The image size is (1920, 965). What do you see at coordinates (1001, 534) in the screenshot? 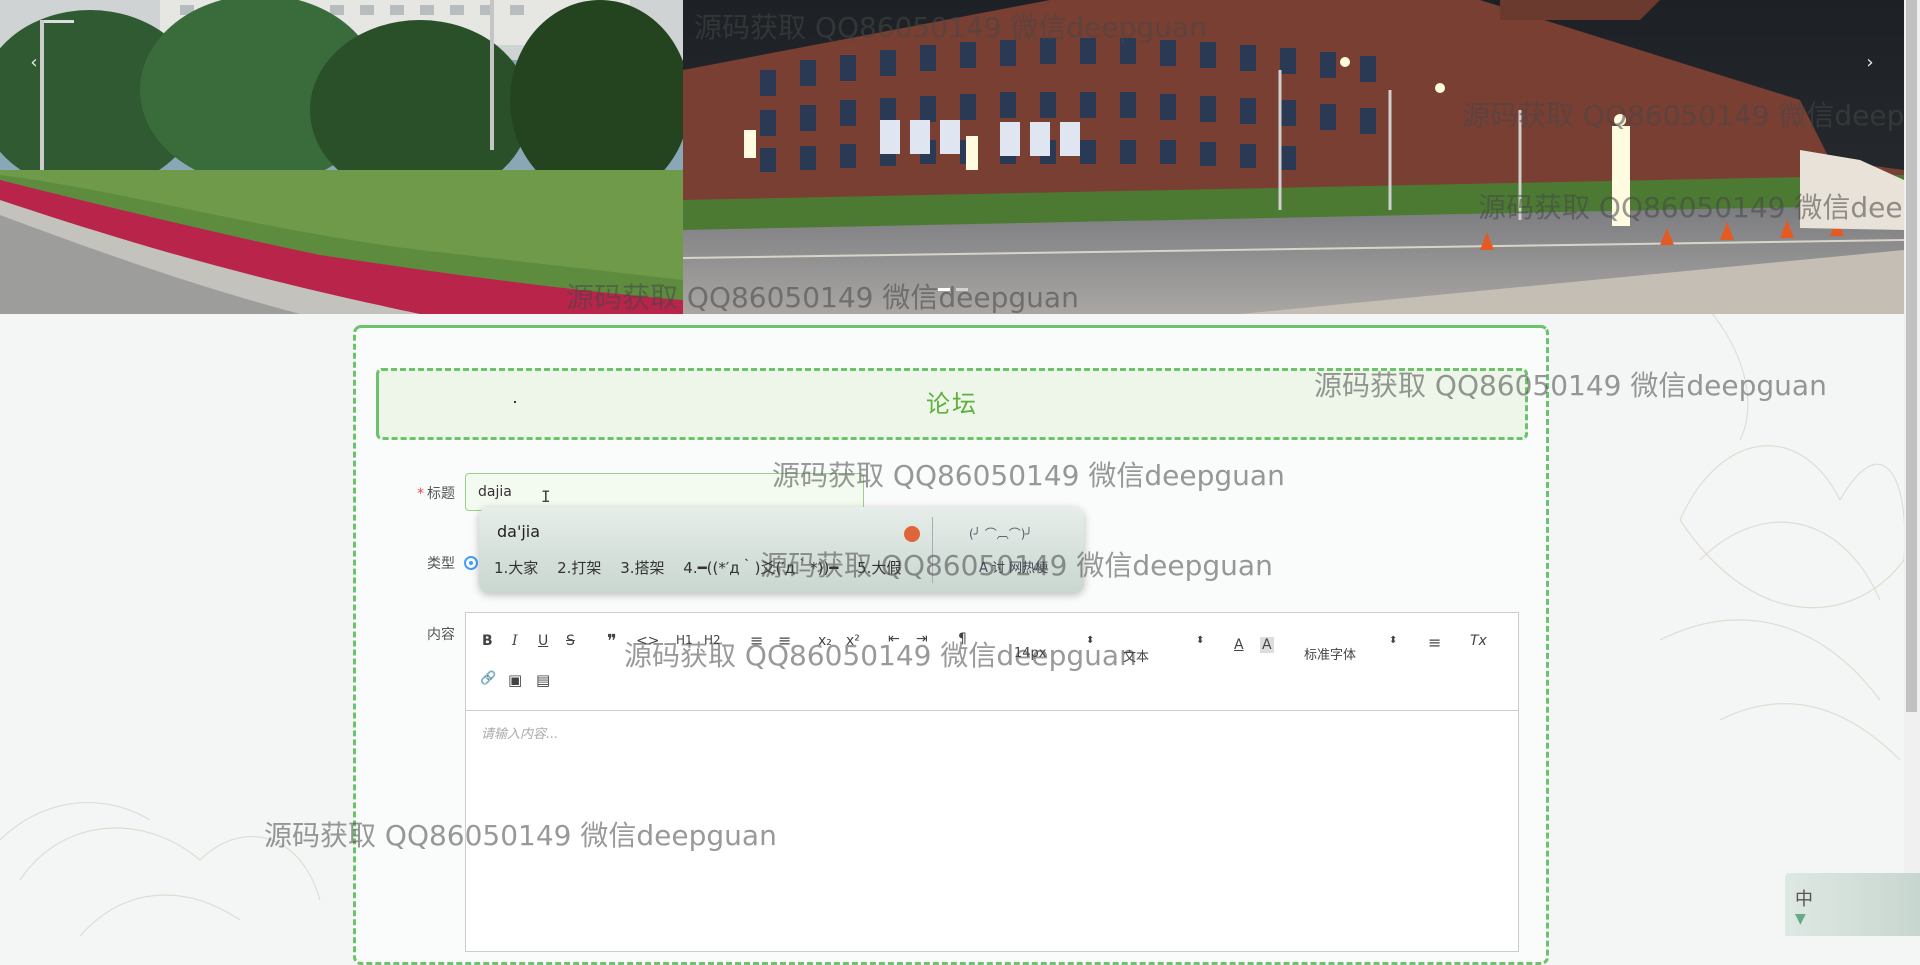
I see `ime-emoticon-text: (╯ ⌒︹⌒)╯` at bounding box center [1001, 534].